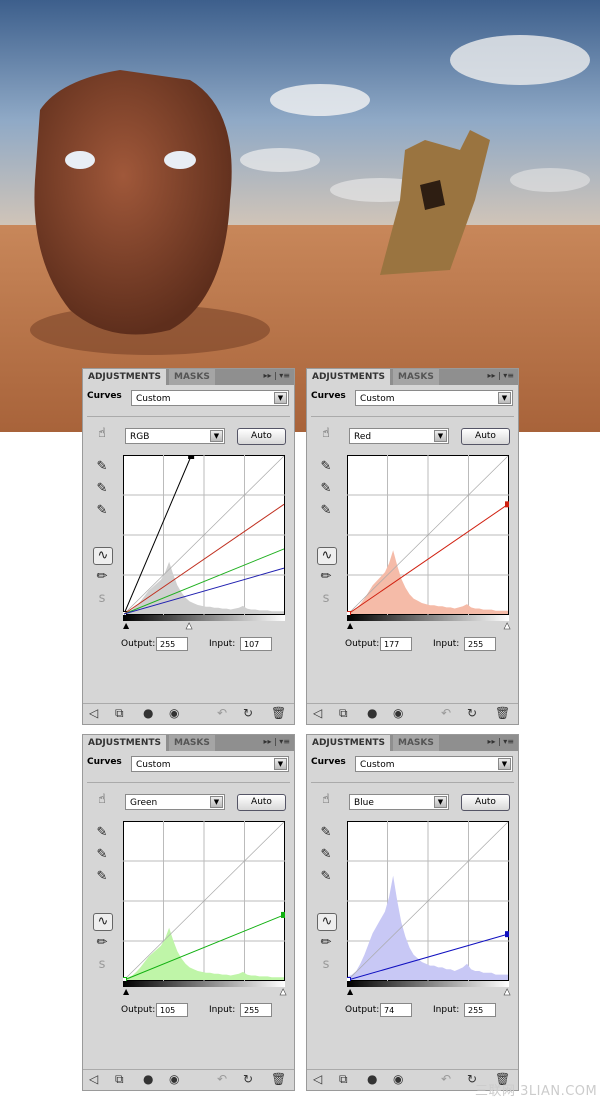 The image size is (600, 1100). I want to click on output-field: 177, so click(396, 644).